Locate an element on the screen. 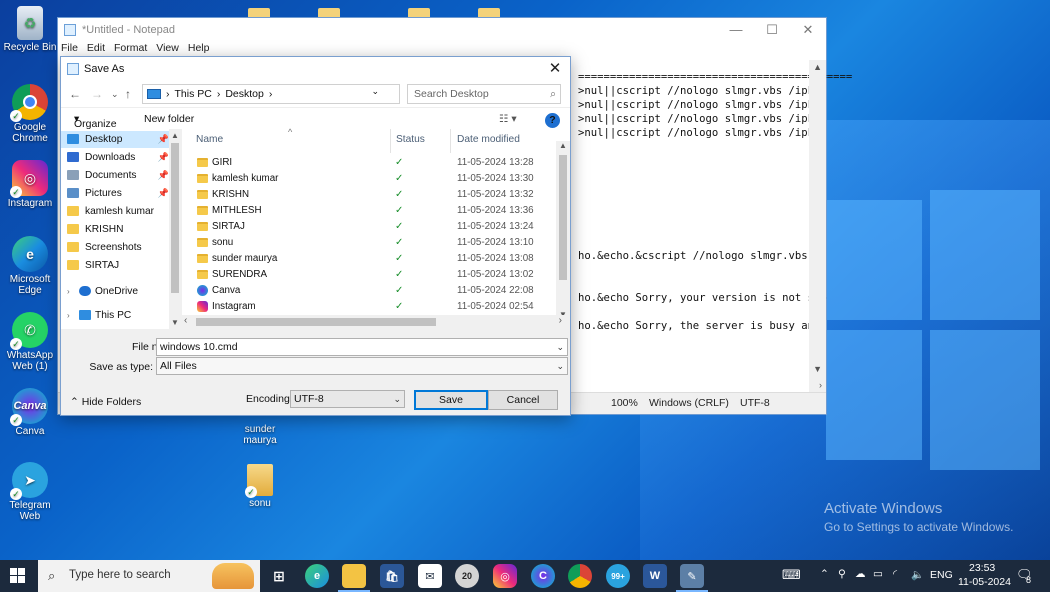 The image size is (1050, 592). telegram-shortcut: ➤ ✓ Telegram Web is located at coordinates (30, 492).